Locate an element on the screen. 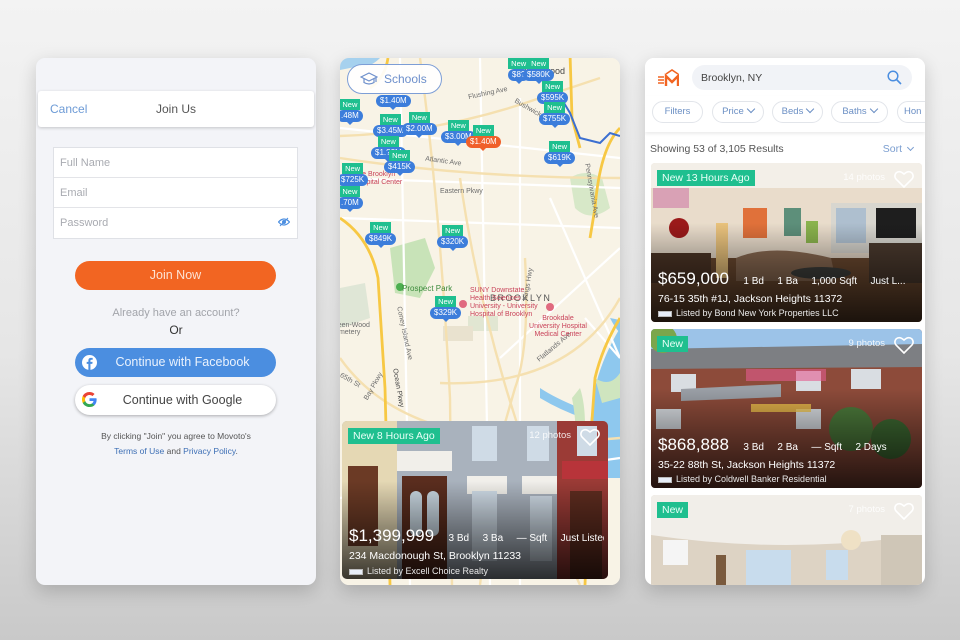 The width and height of the screenshot is (960, 640). sort-button: Sort is located at coordinates (898, 149).